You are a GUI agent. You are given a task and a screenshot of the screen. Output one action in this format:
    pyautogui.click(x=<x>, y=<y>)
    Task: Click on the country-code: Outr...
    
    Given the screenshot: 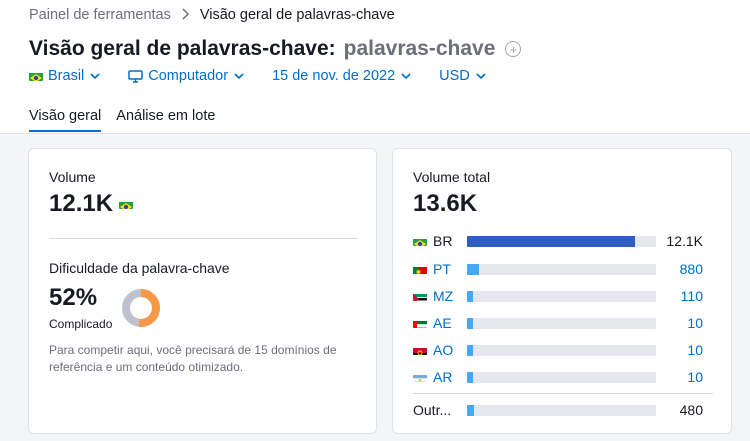 What is the action you would take?
    pyautogui.click(x=432, y=410)
    